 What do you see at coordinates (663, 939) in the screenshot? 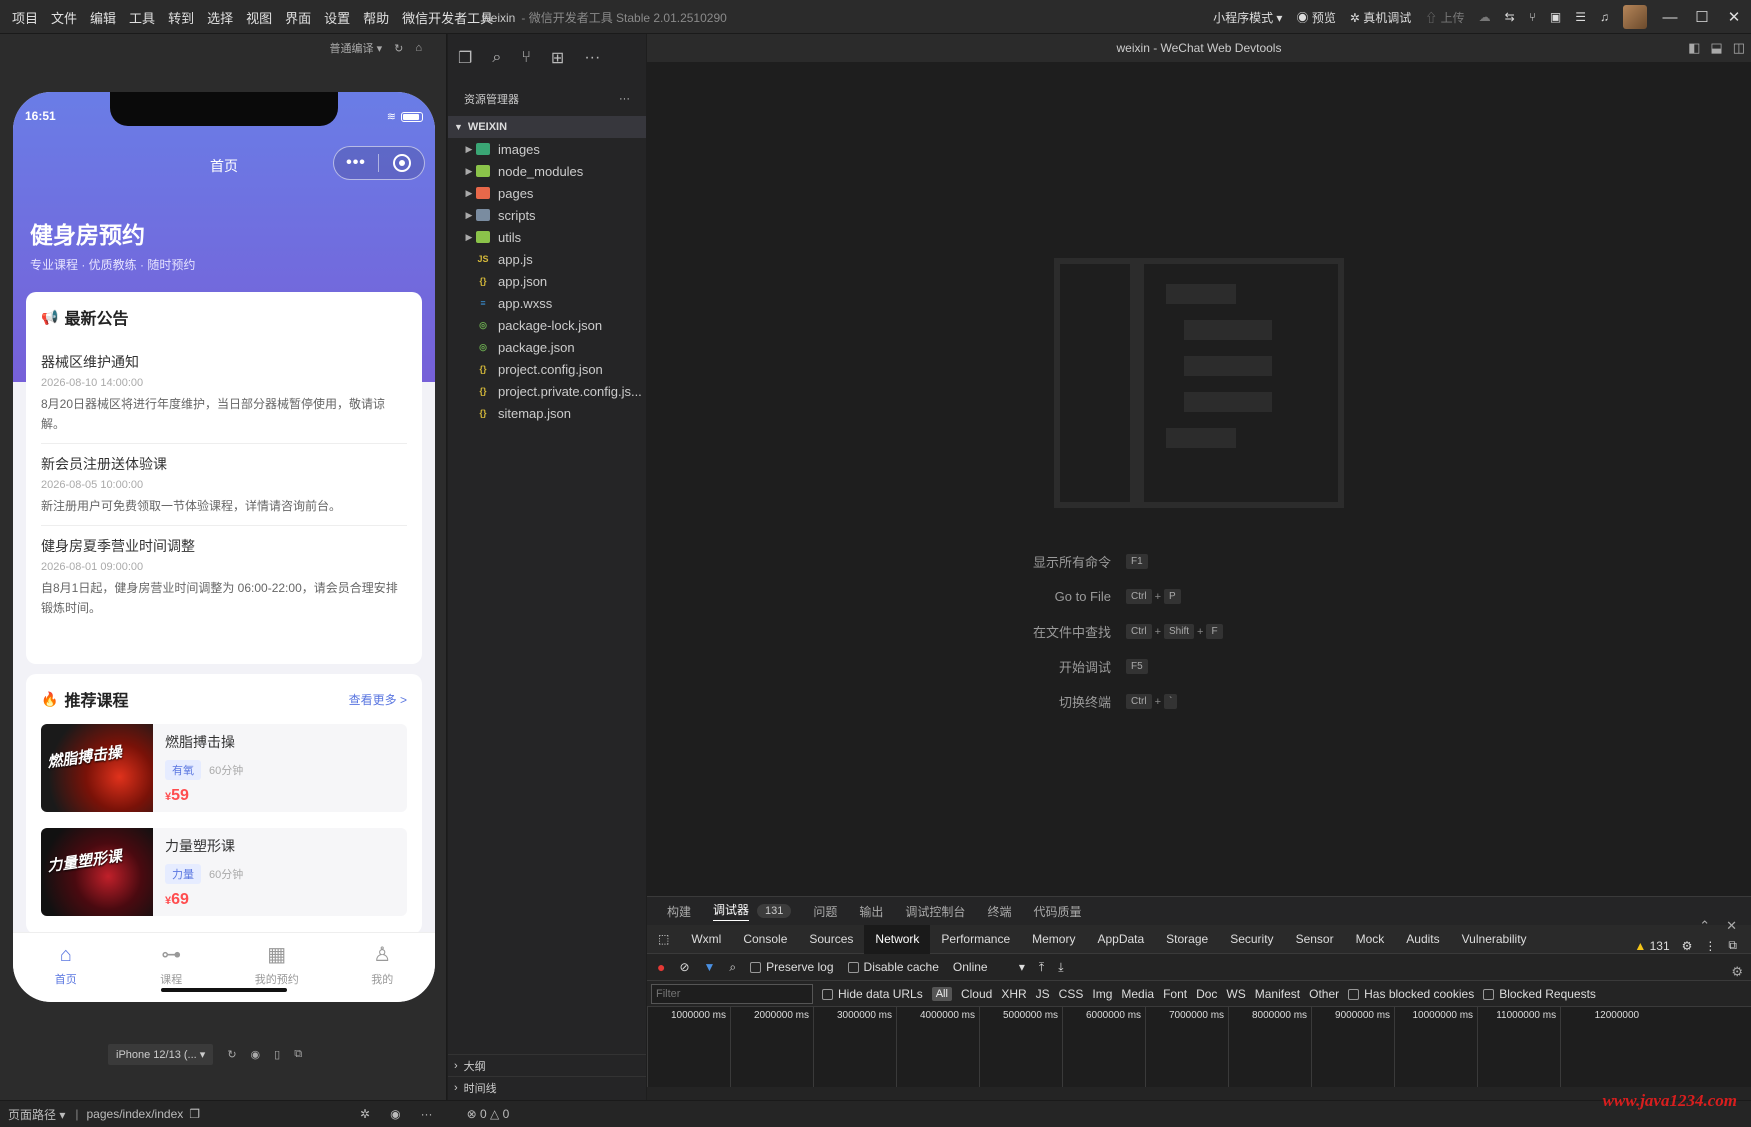
I see `inspect-icon: ⬚` at bounding box center [663, 939].